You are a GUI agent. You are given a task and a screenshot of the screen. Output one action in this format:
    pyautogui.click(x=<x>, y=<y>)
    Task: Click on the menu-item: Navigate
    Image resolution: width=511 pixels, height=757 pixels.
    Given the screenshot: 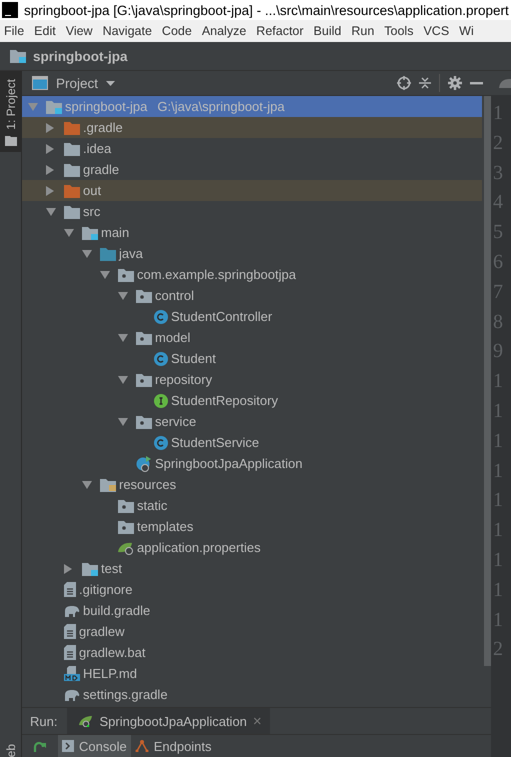 What is the action you would take?
    pyautogui.click(x=127, y=31)
    